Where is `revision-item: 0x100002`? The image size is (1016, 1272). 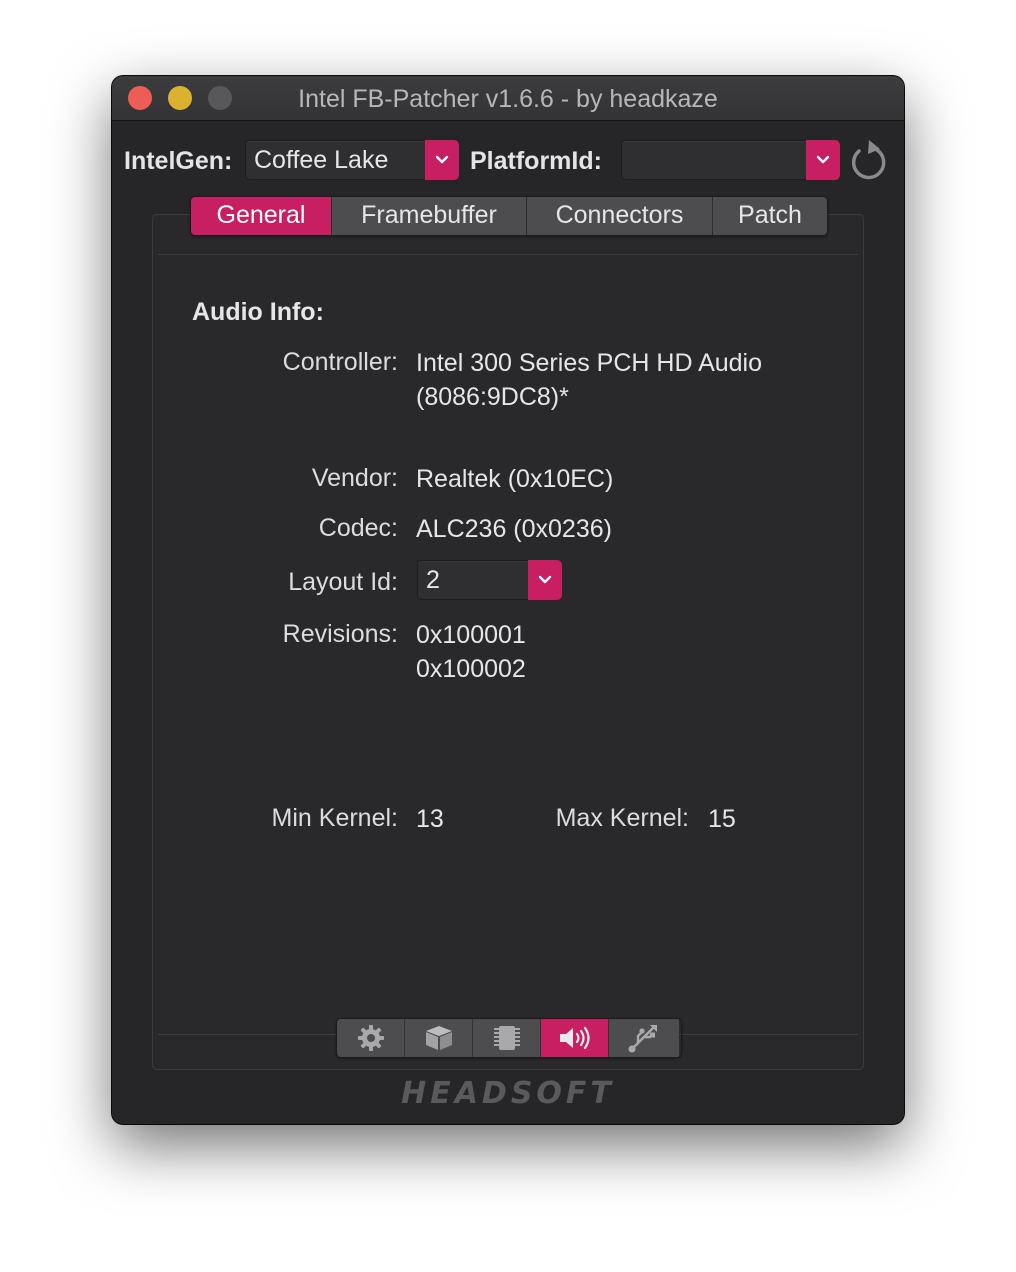 revision-item: 0x100002 is located at coordinates (471, 669).